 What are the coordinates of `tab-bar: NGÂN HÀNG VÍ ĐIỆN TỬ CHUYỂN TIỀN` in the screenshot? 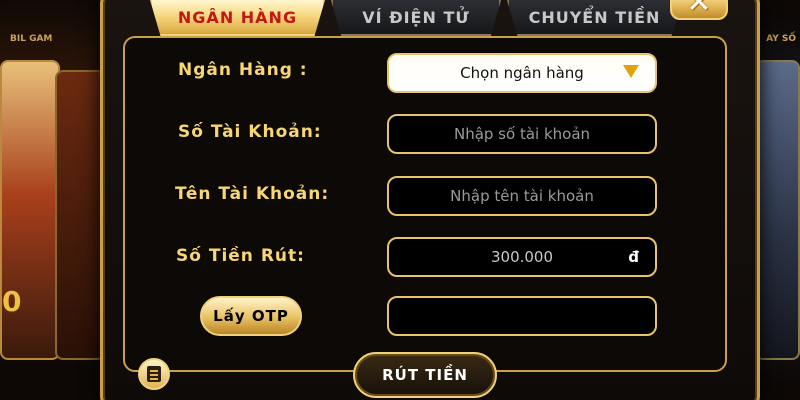 It's located at (416, 19).